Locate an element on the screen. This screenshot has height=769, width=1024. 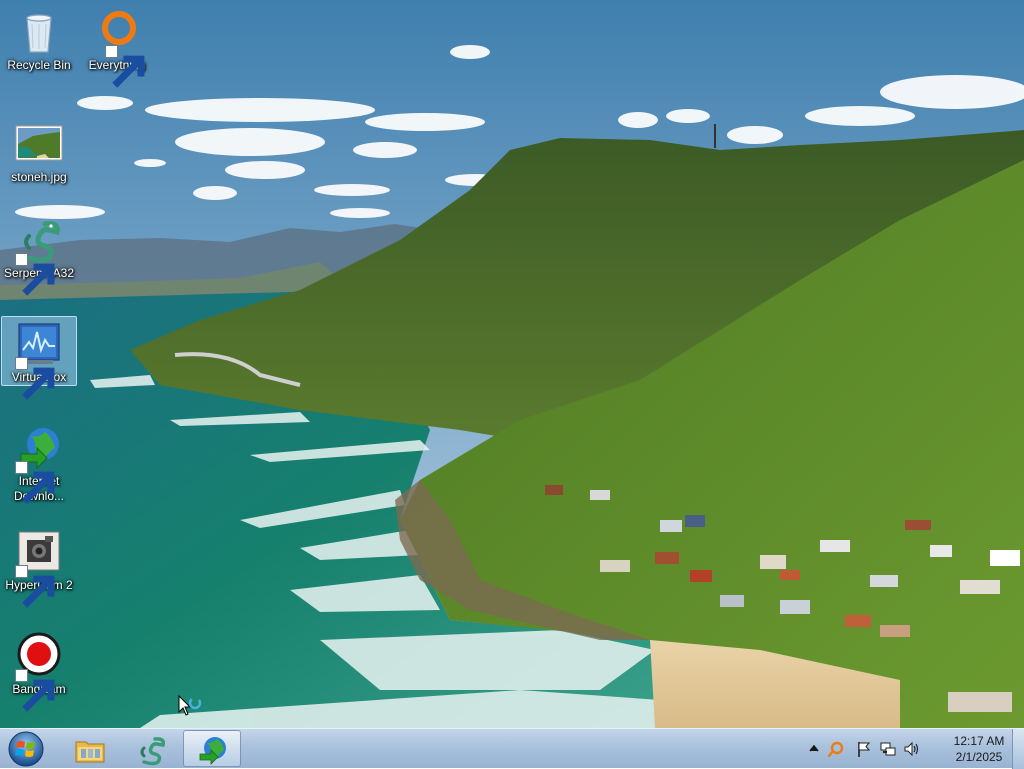
everything-search-icon is located at coordinates (119, 48).